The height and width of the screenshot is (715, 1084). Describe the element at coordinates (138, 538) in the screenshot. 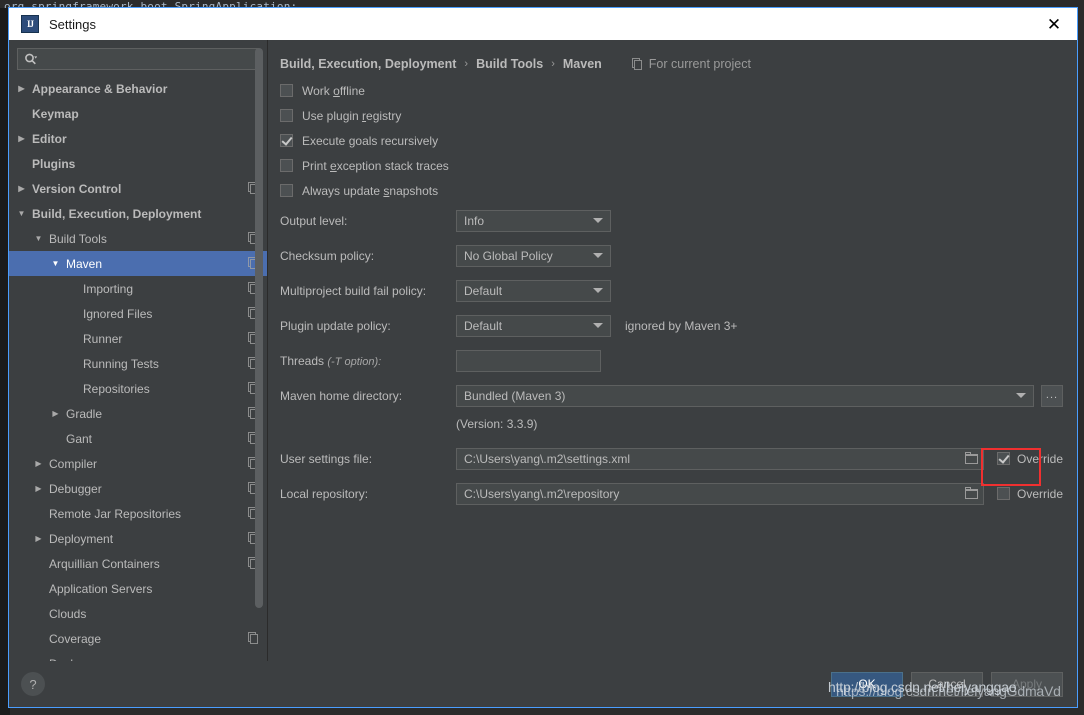

I see `sidebar-item-deployment: ▶ Deployment` at that location.